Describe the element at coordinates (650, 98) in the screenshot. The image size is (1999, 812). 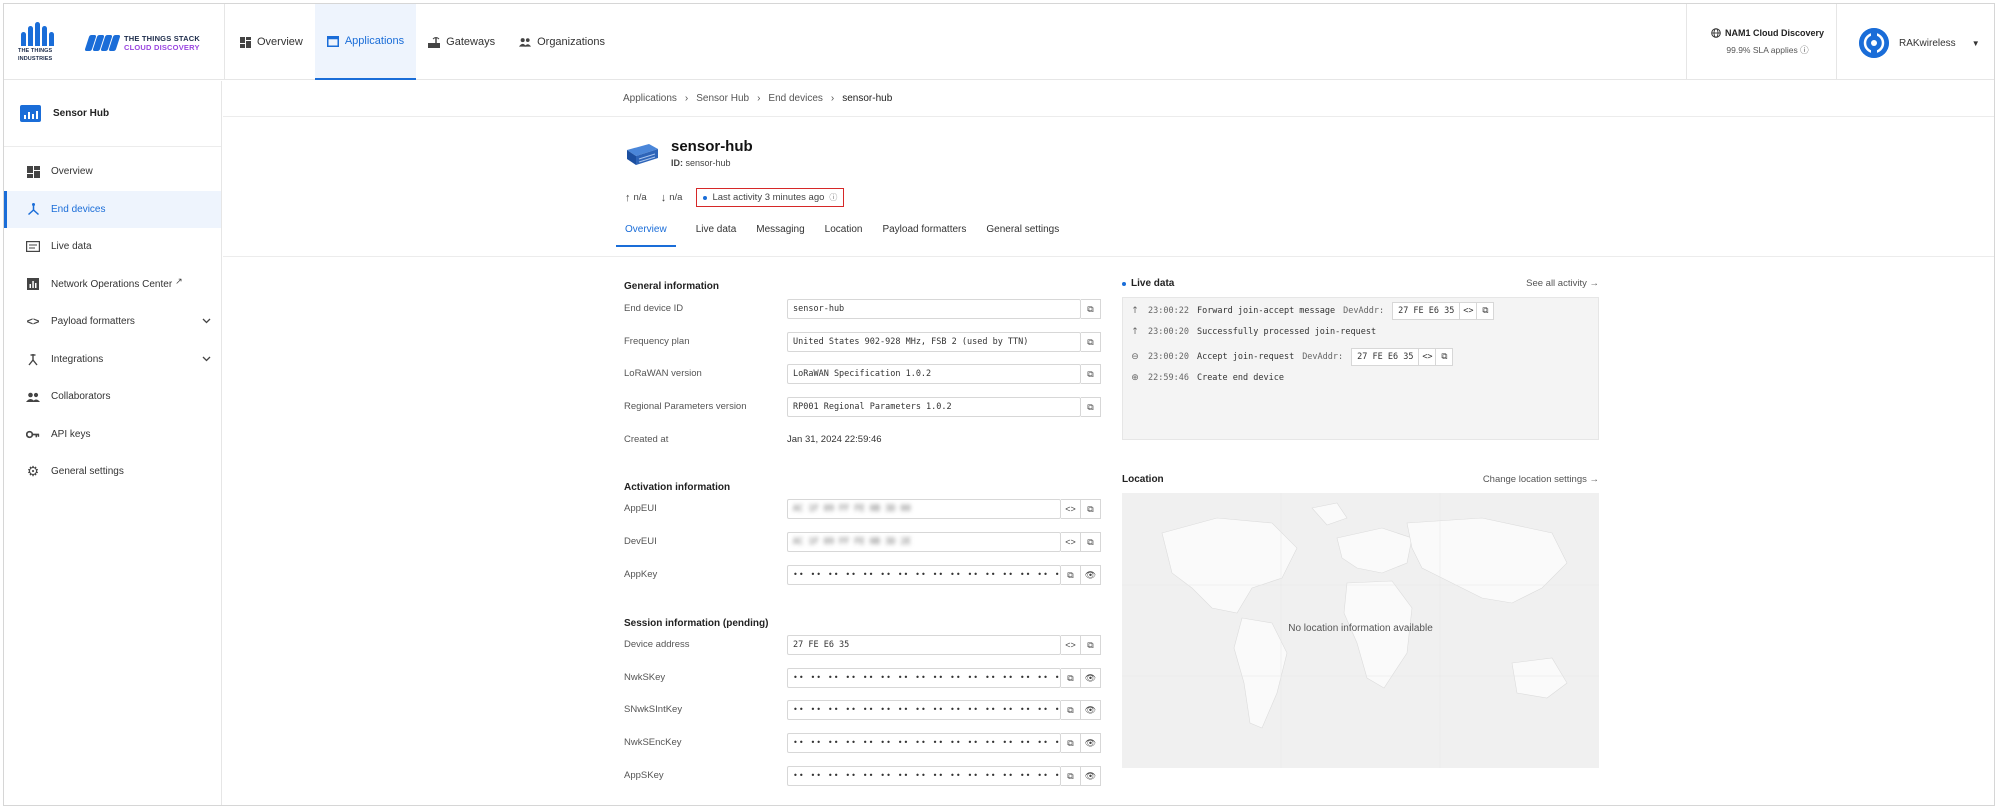
I see `breadcrumb-applications: Applications` at that location.